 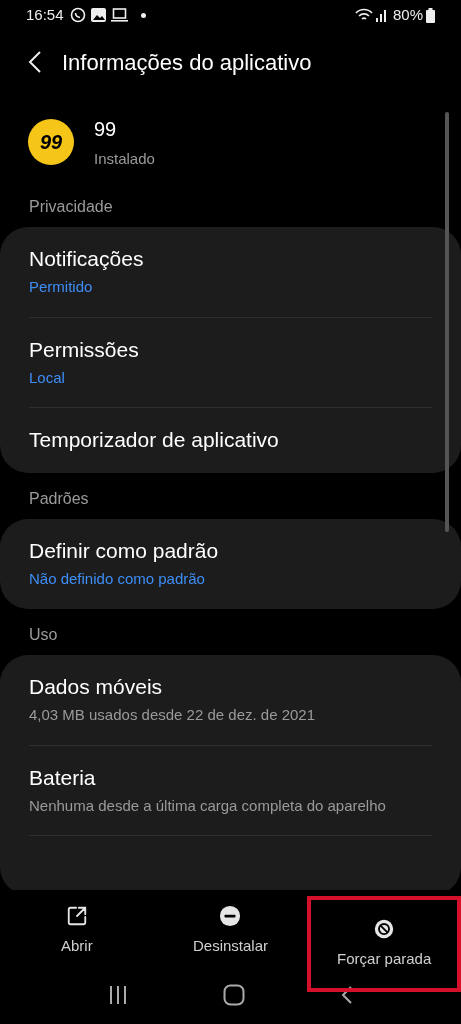 I want to click on section-header: Uso, so click(x=43, y=634).